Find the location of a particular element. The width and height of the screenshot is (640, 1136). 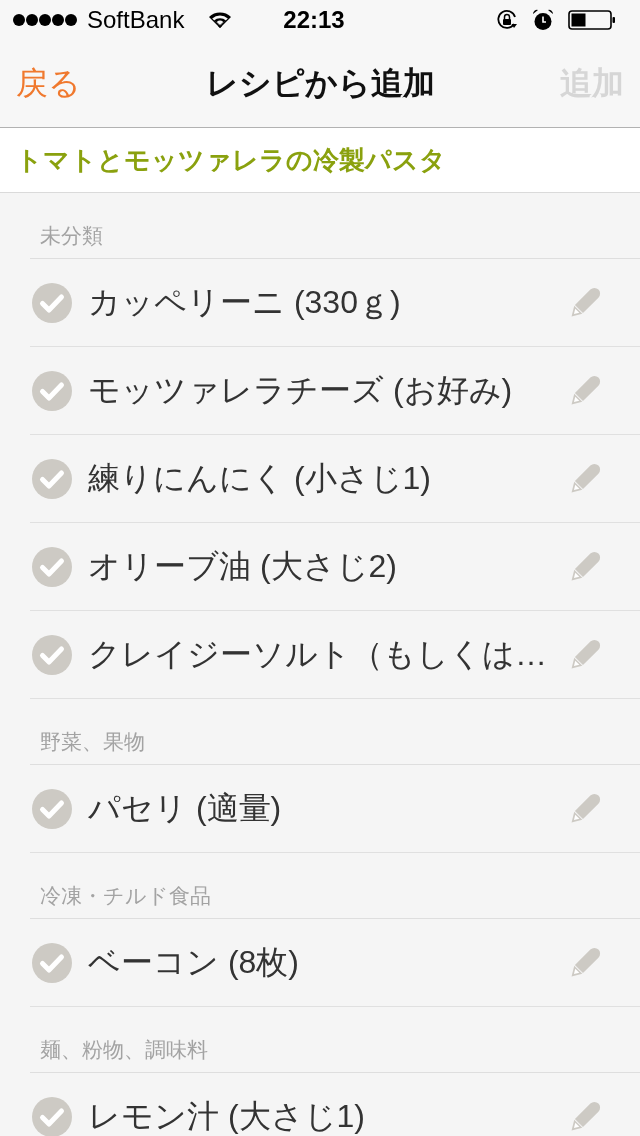

ingredient-name: 練りにんにく (小さじ1) is located at coordinates (260, 478).